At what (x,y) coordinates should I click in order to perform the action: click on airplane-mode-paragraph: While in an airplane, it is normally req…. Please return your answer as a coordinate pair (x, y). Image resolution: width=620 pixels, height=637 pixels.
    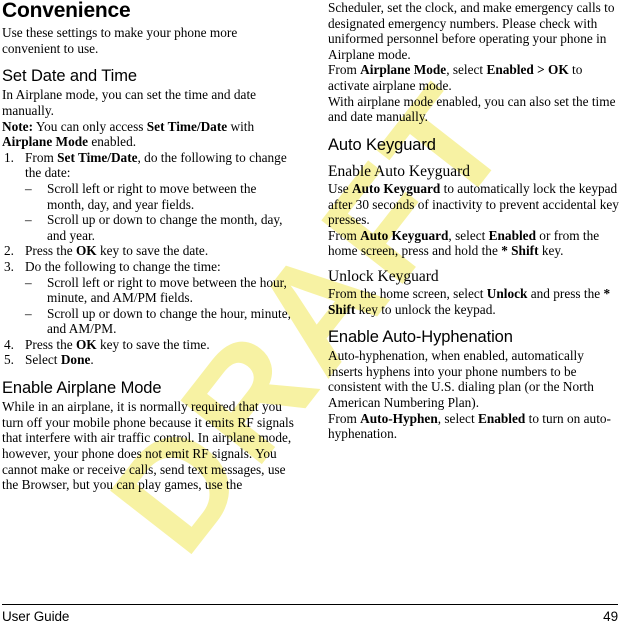
    Looking at the image, I should click on (148, 446).